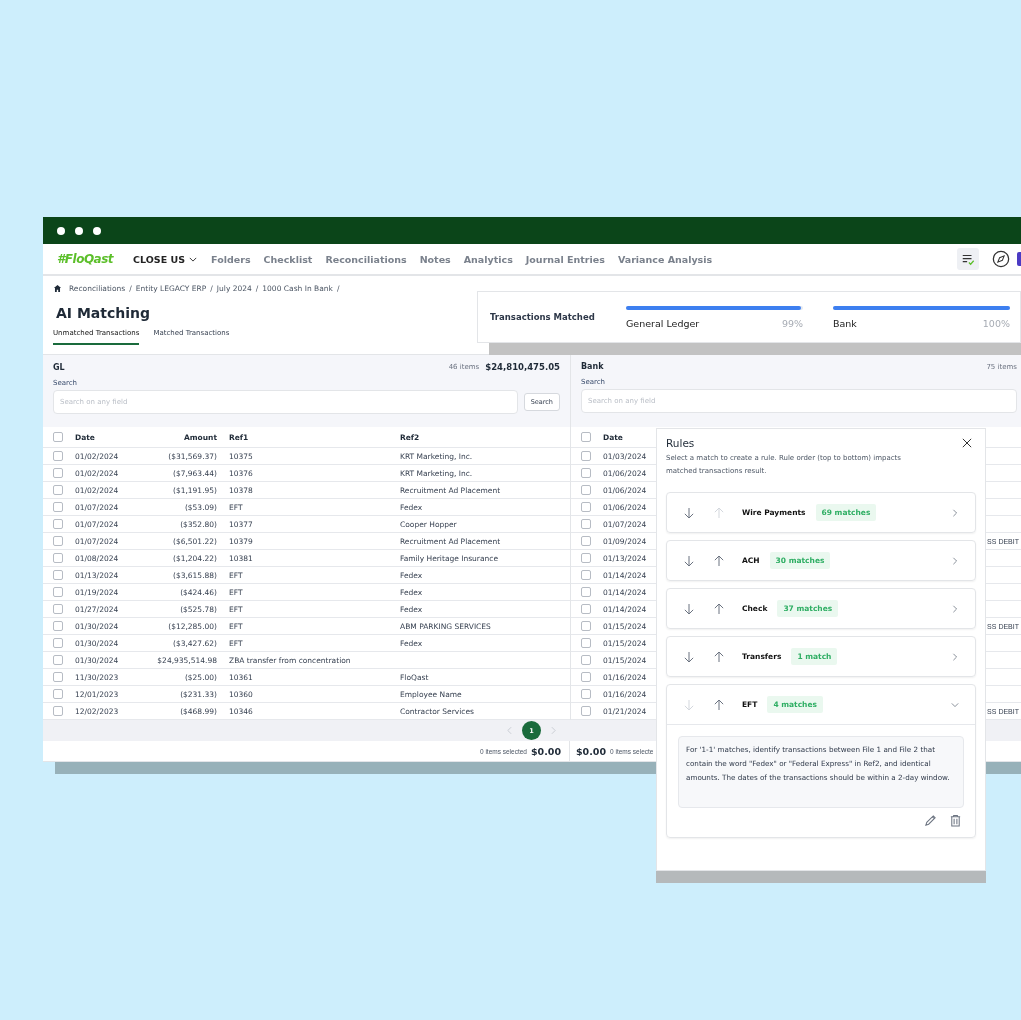  What do you see at coordinates (103, 313) in the screenshot?
I see `page-title: AI Matching` at bounding box center [103, 313].